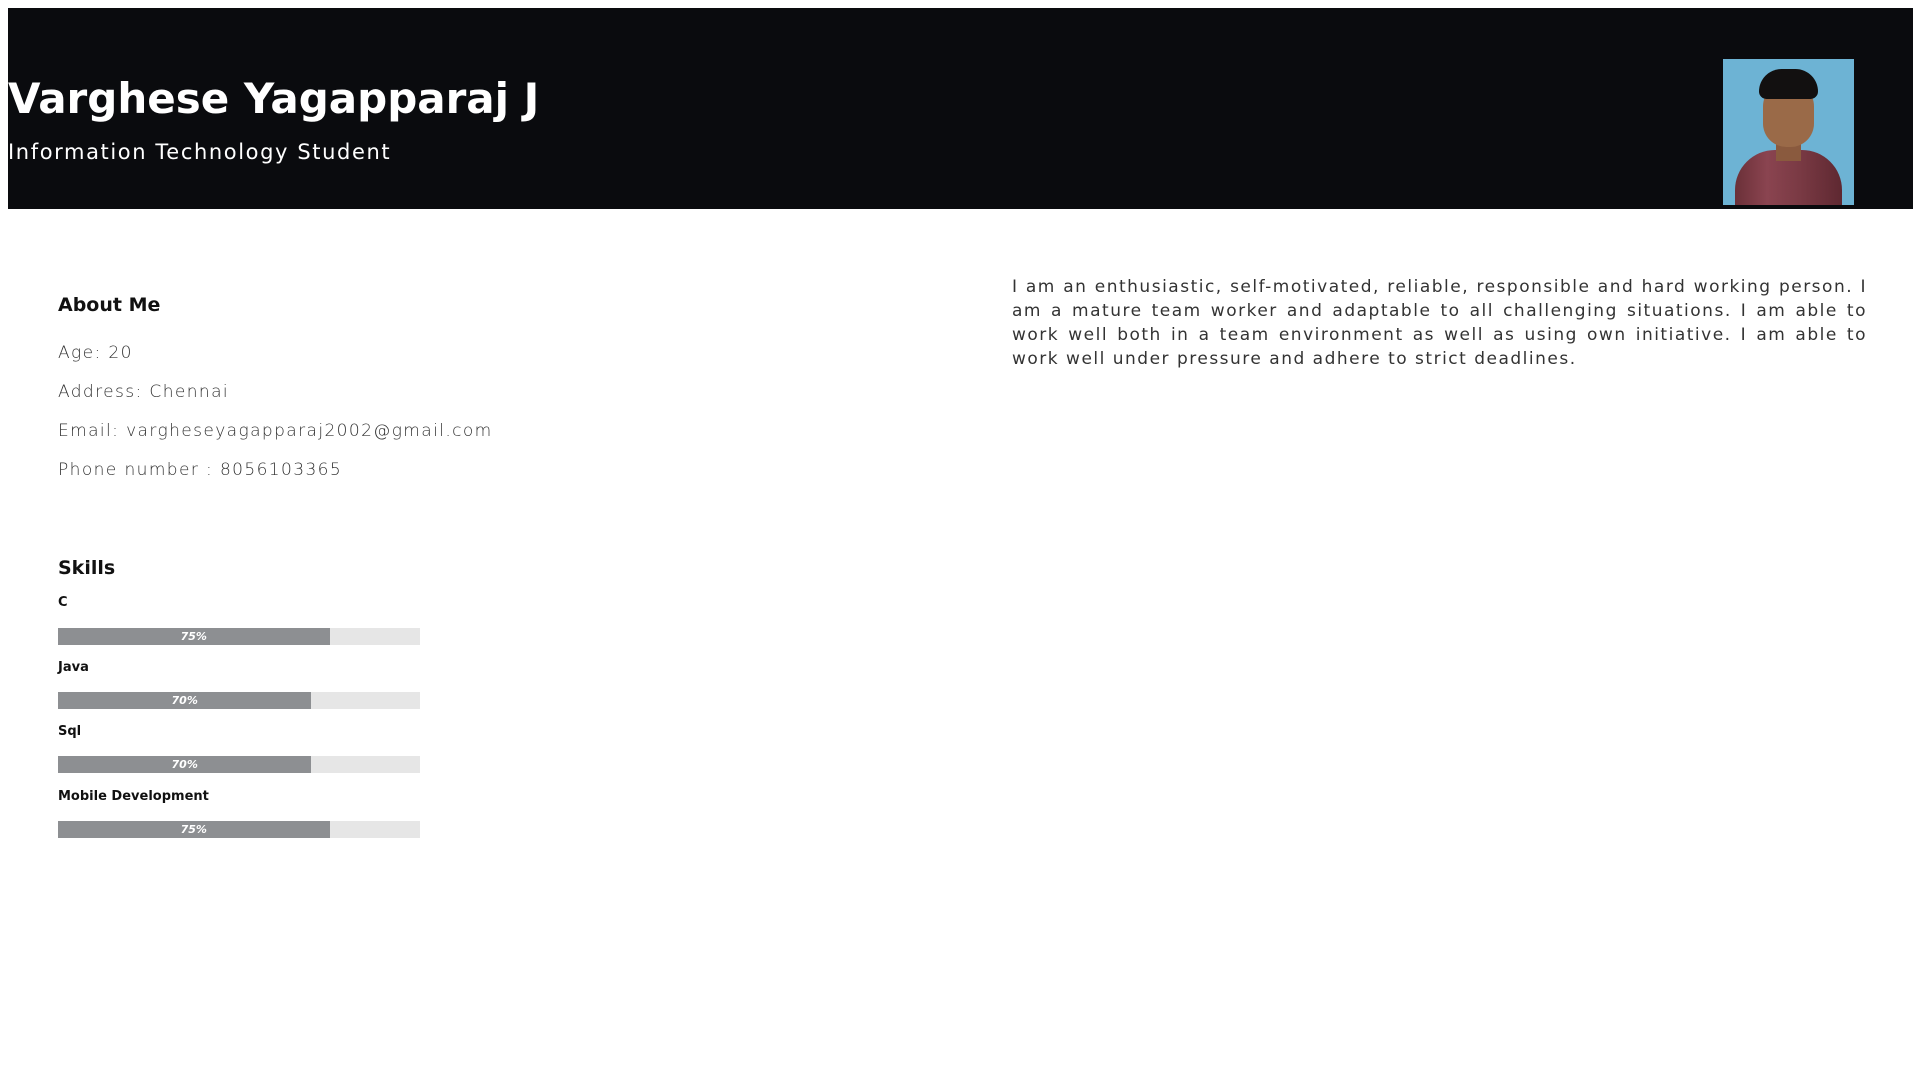 This screenshot has height=1080, width=1920. I want to click on skill-label-mobile-development: Mobile Development, so click(133, 796).